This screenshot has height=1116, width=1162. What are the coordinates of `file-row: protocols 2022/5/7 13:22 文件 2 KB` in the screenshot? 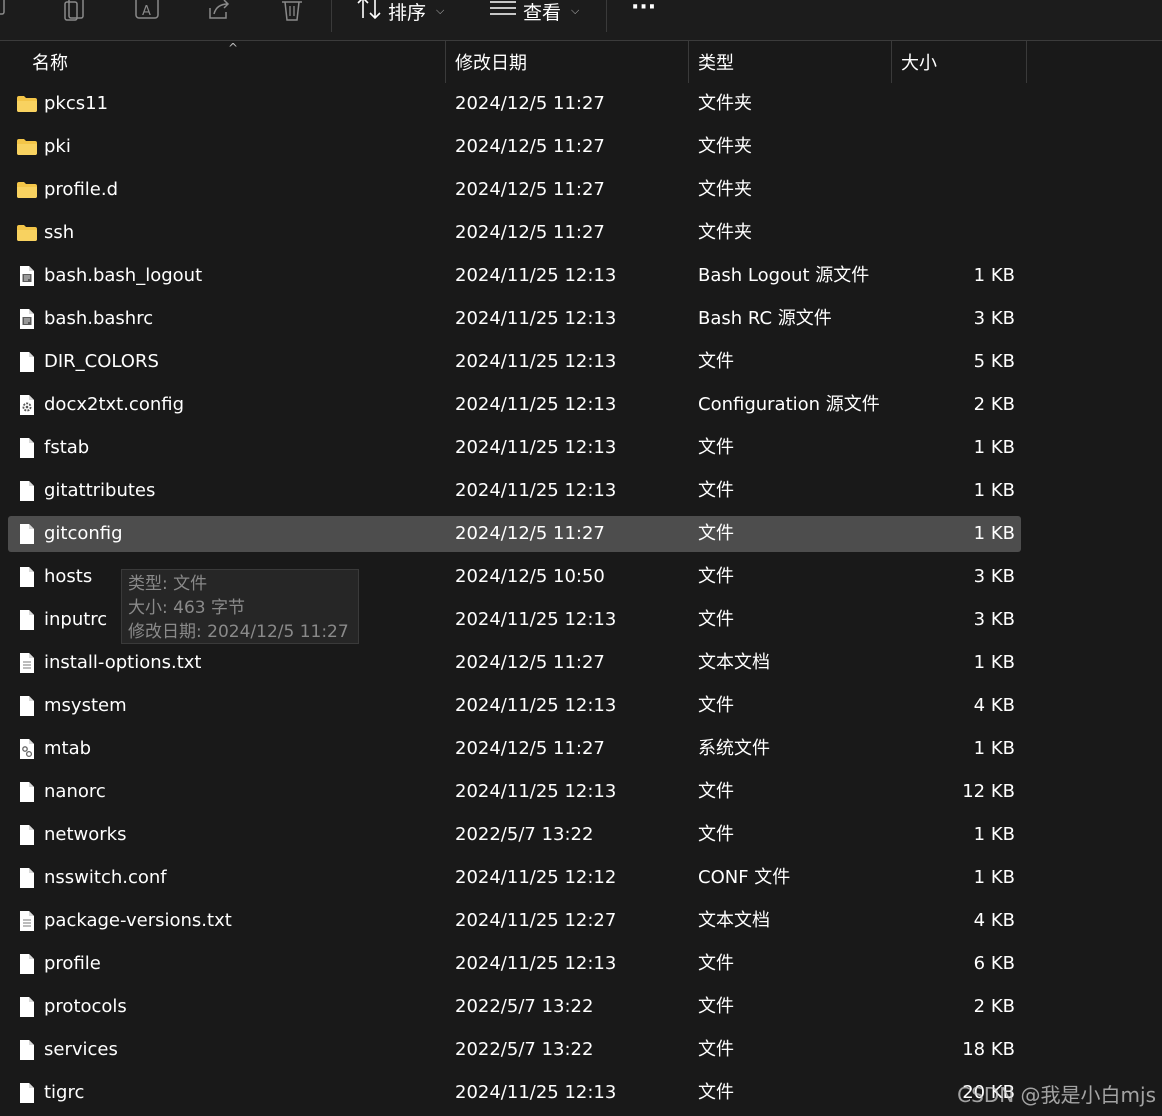 It's located at (514, 1007).